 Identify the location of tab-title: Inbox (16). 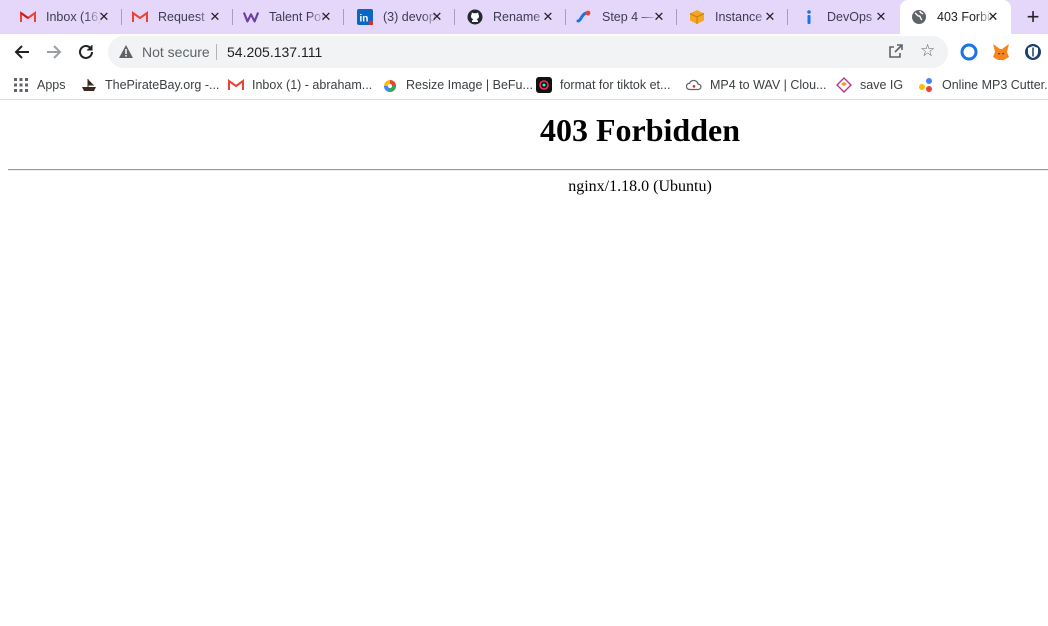
(74, 17).